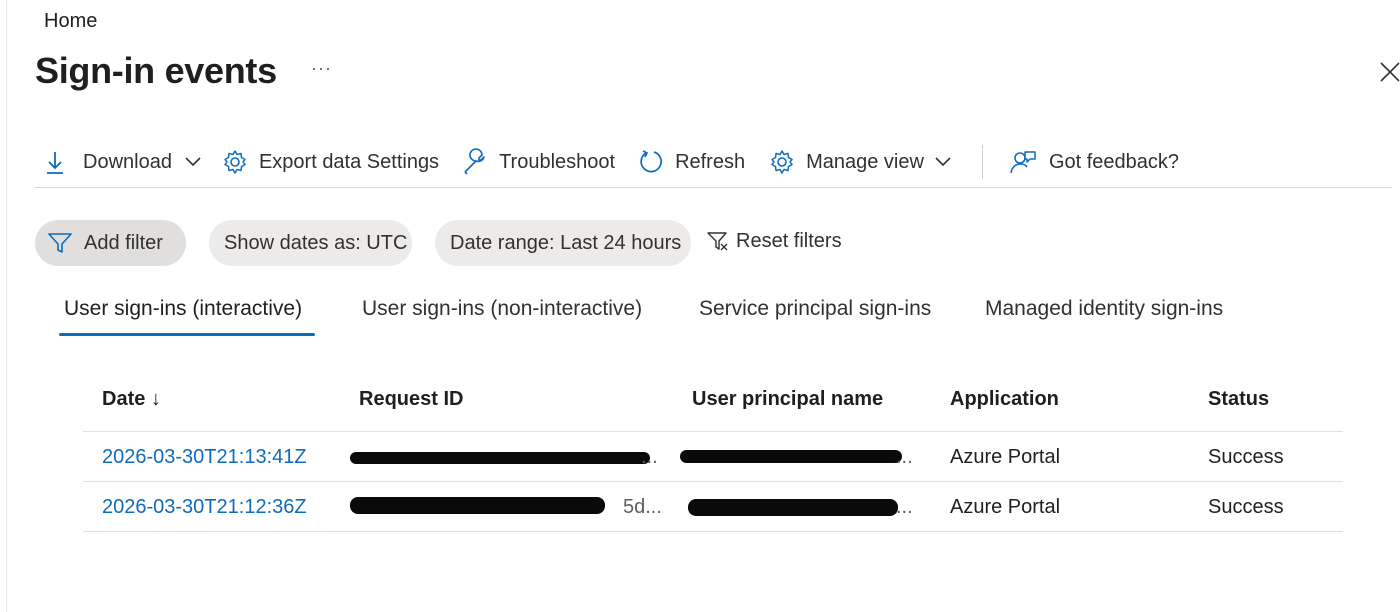 The height and width of the screenshot is (612, 1400). What do you see at coordinates (815, 309) in the screenshot?
I see `tab-service-principal: Service principal sign-ins` at bounding box center [815, 309].